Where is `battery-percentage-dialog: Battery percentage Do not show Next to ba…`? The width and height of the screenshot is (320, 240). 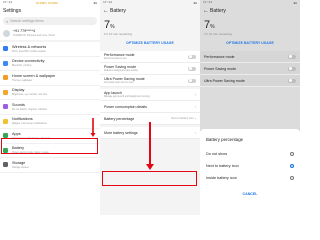
battery-percentage-dialog: Battery percentage Do not show Next to ba… is located at coordinates (250, 172).